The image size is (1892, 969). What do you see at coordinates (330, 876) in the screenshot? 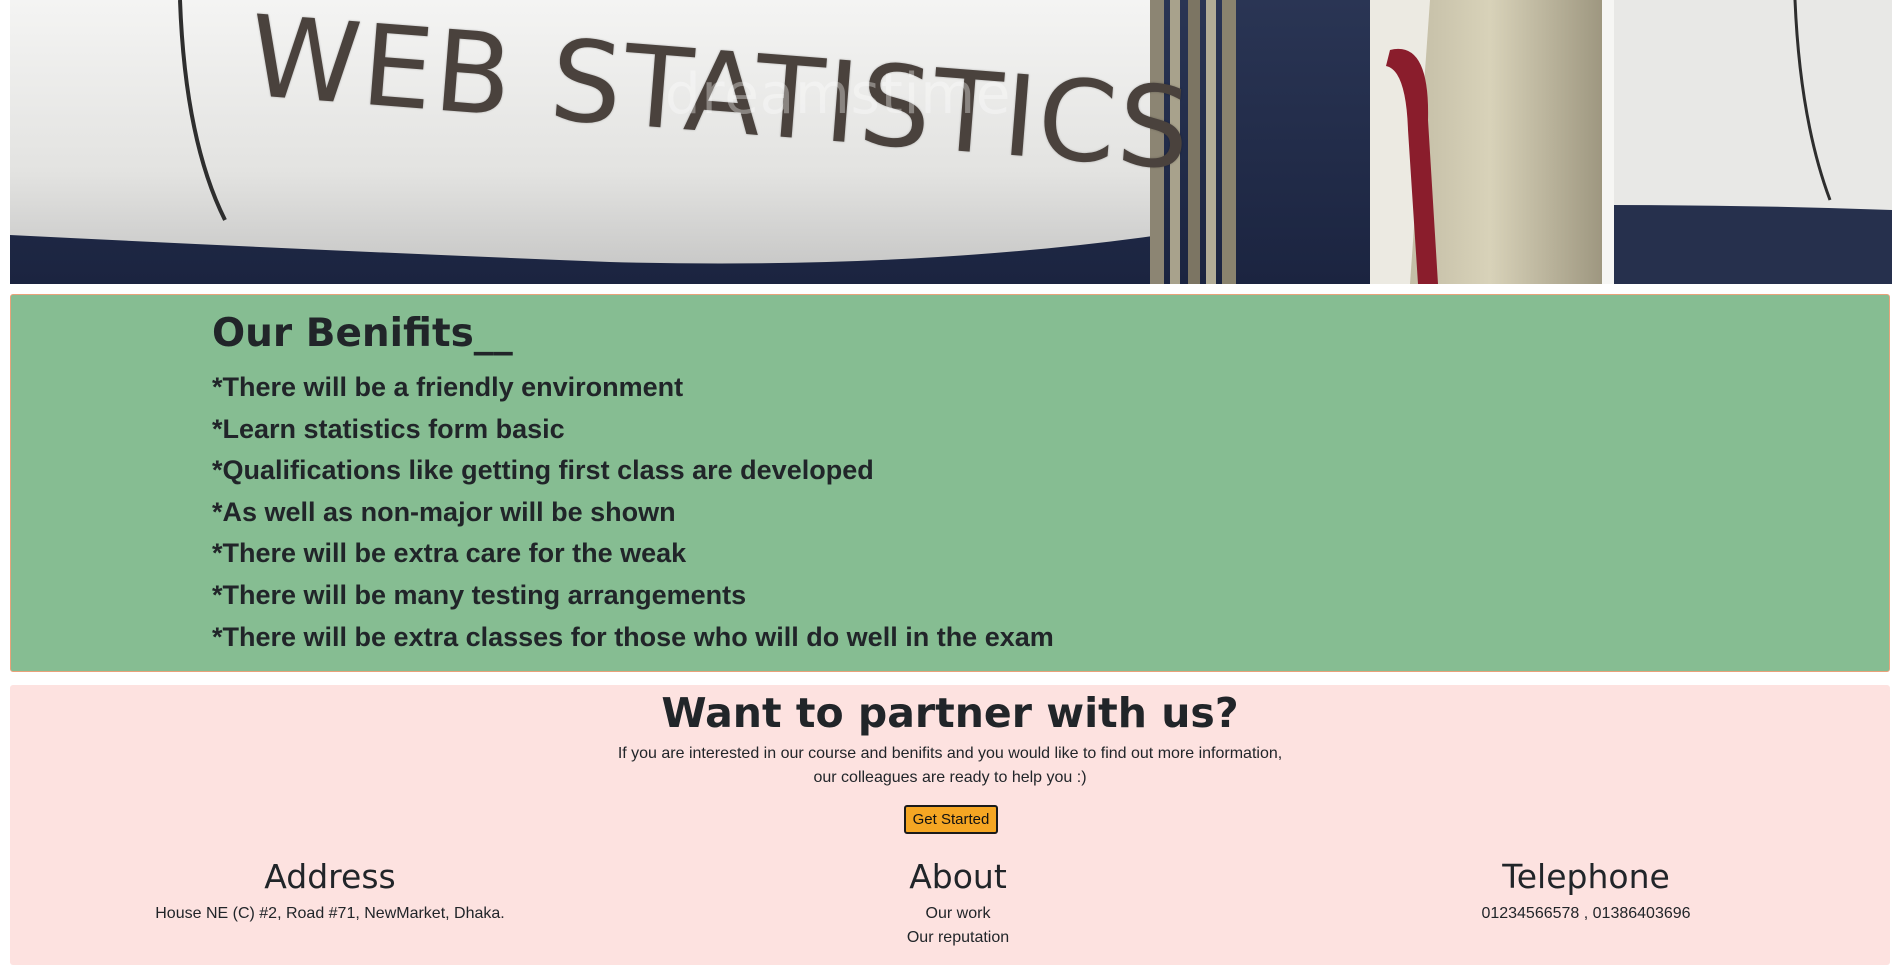
I see `address-heading: Address` at bounding box center [330, 876].